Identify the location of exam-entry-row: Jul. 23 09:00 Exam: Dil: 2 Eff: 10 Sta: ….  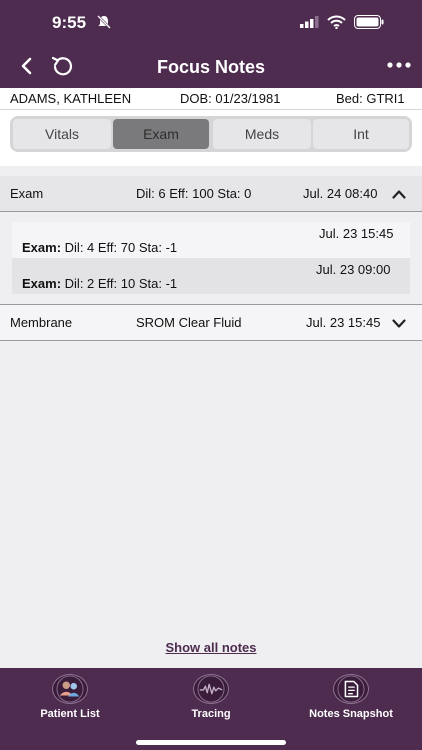
(211, 276).